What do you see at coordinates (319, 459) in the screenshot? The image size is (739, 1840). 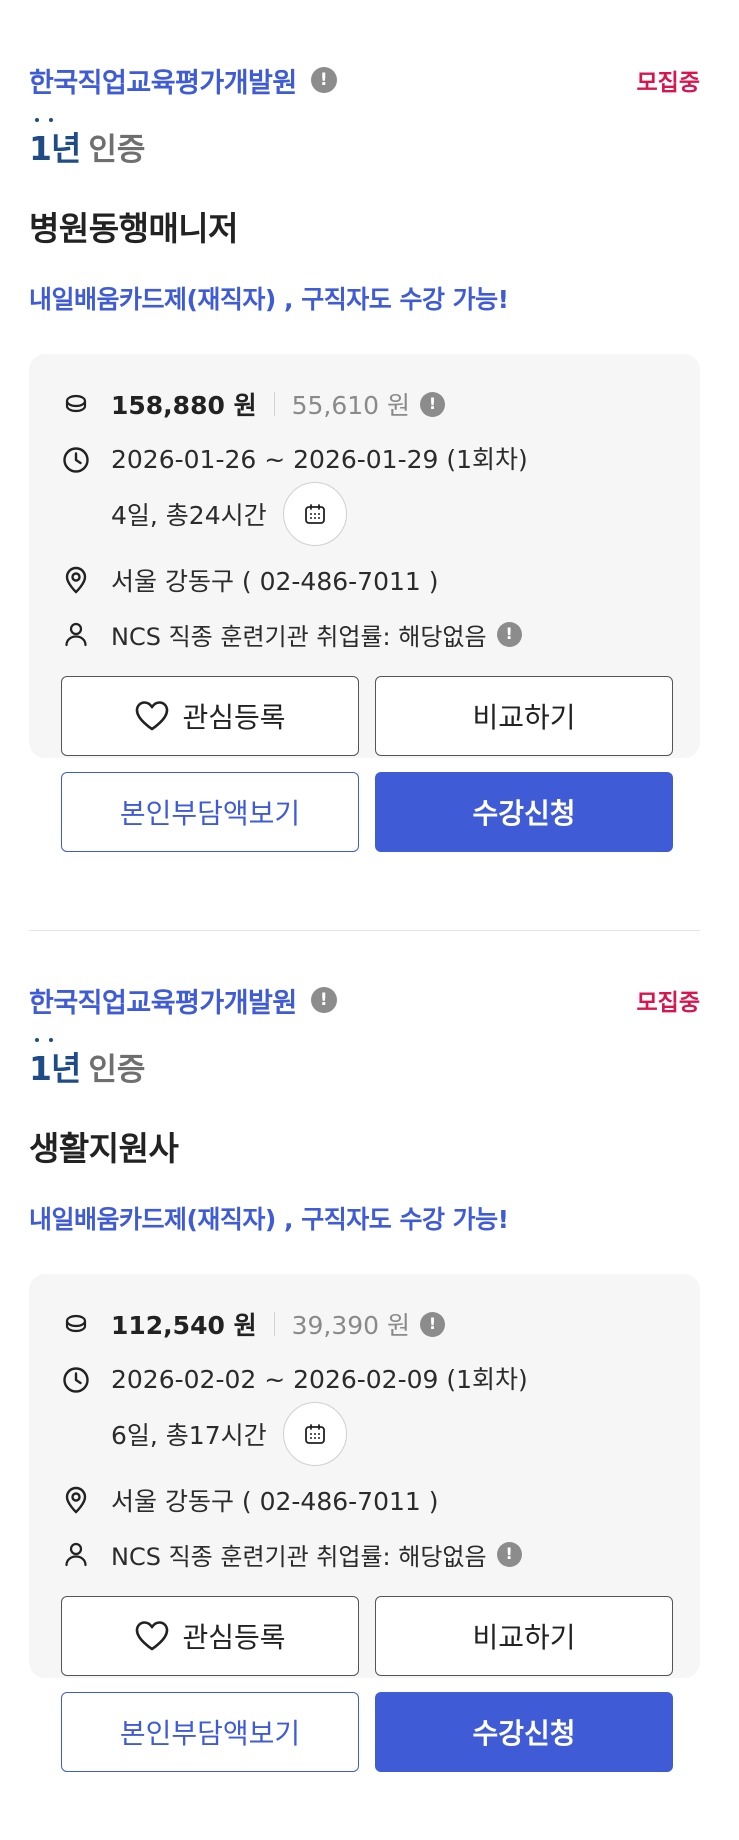 I see `date-range: 2026-01-26 ~ 2026-01-29 (1회차)` at bounding box center [319, 459].